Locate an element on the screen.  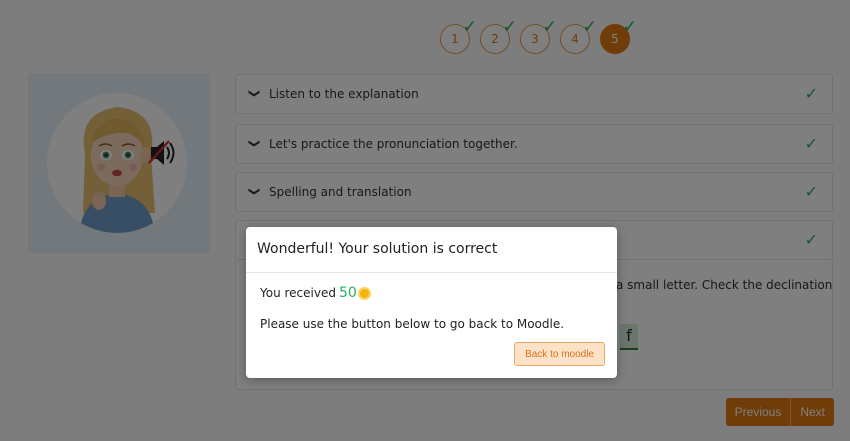
points-received: You received 50 is located at coordinates (431, 293).